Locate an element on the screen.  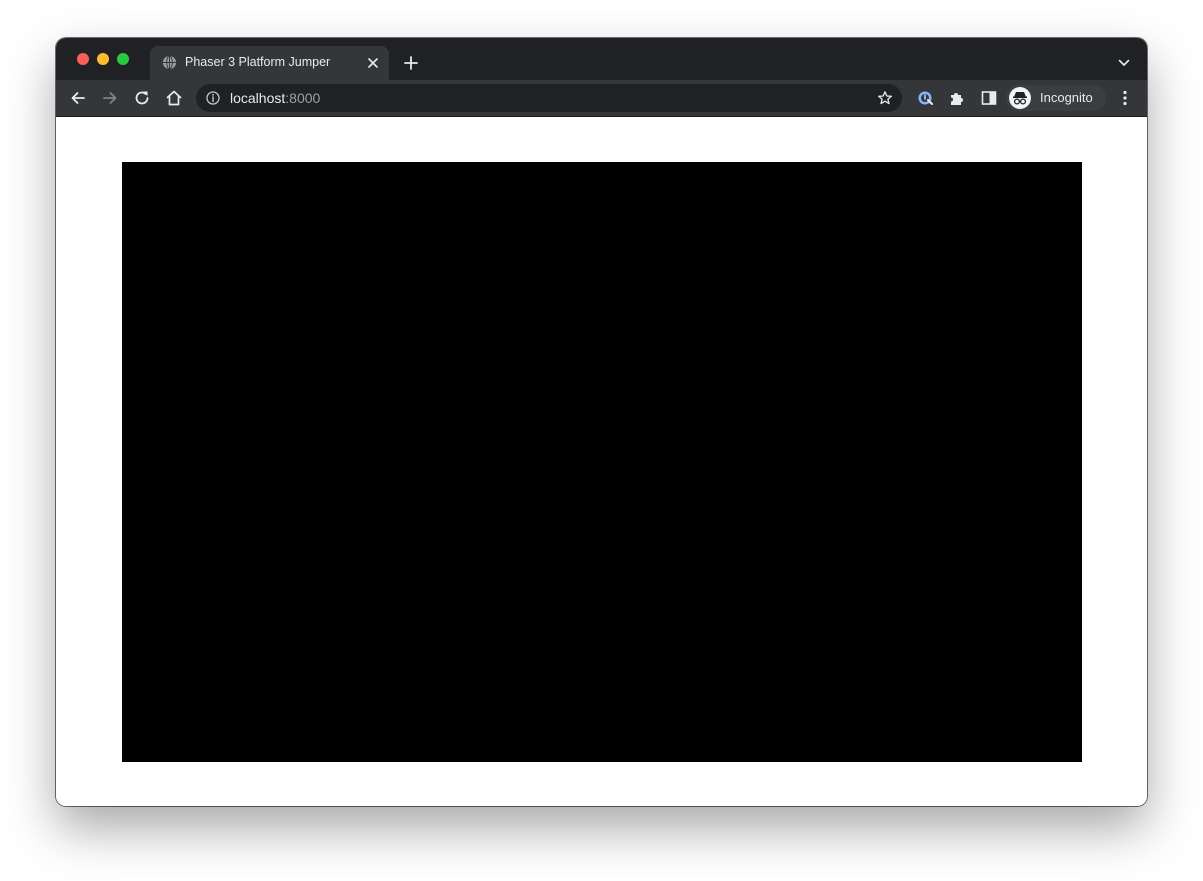
bookmark-star-icon is located at coordinates (885, 98).